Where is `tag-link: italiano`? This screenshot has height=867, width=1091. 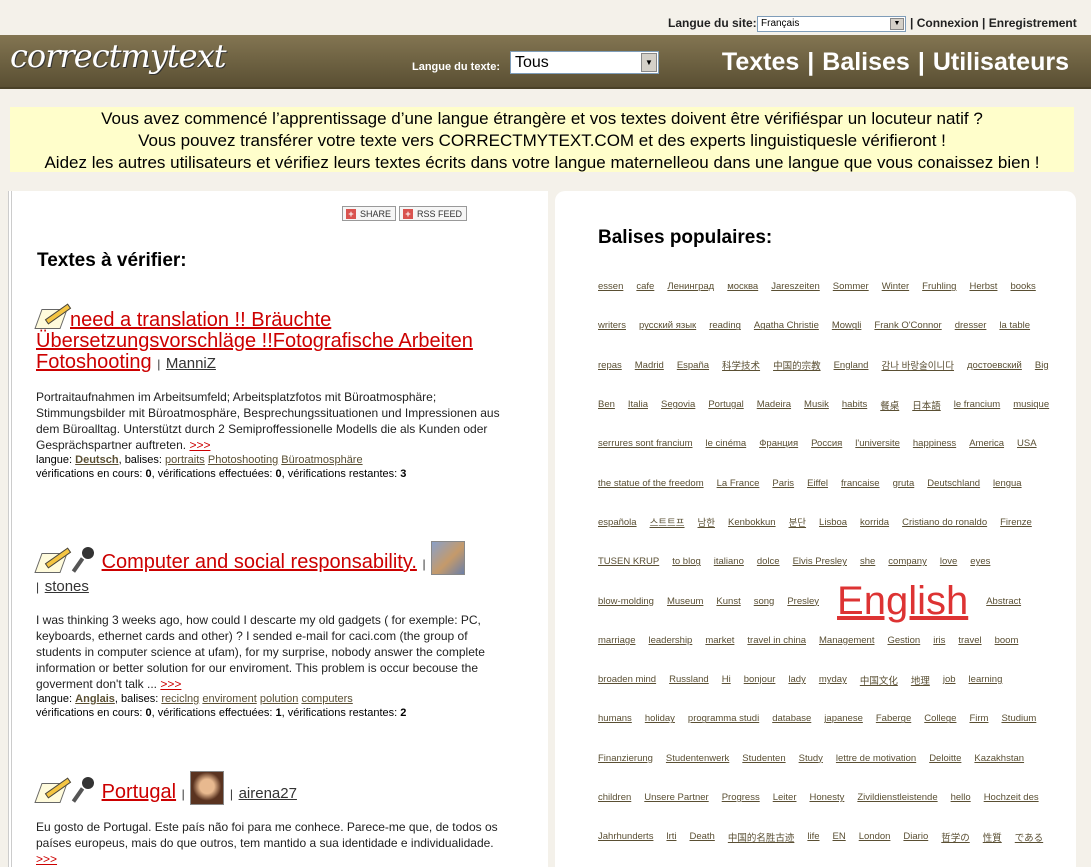 tag-link: italiano is located at coordinates (729, 561).